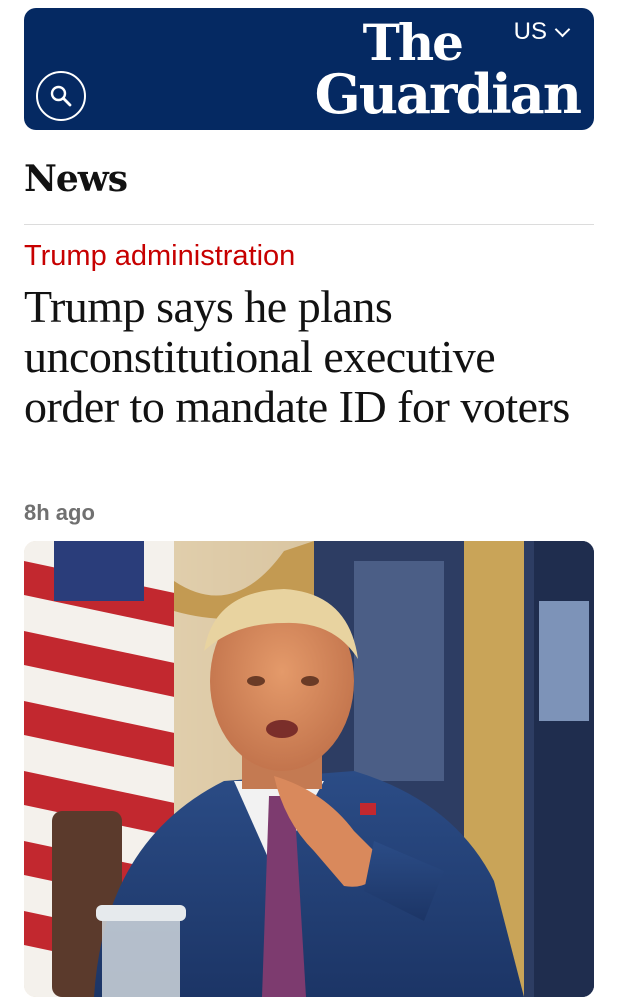  I want to click on search-icon, so click(61, 96).